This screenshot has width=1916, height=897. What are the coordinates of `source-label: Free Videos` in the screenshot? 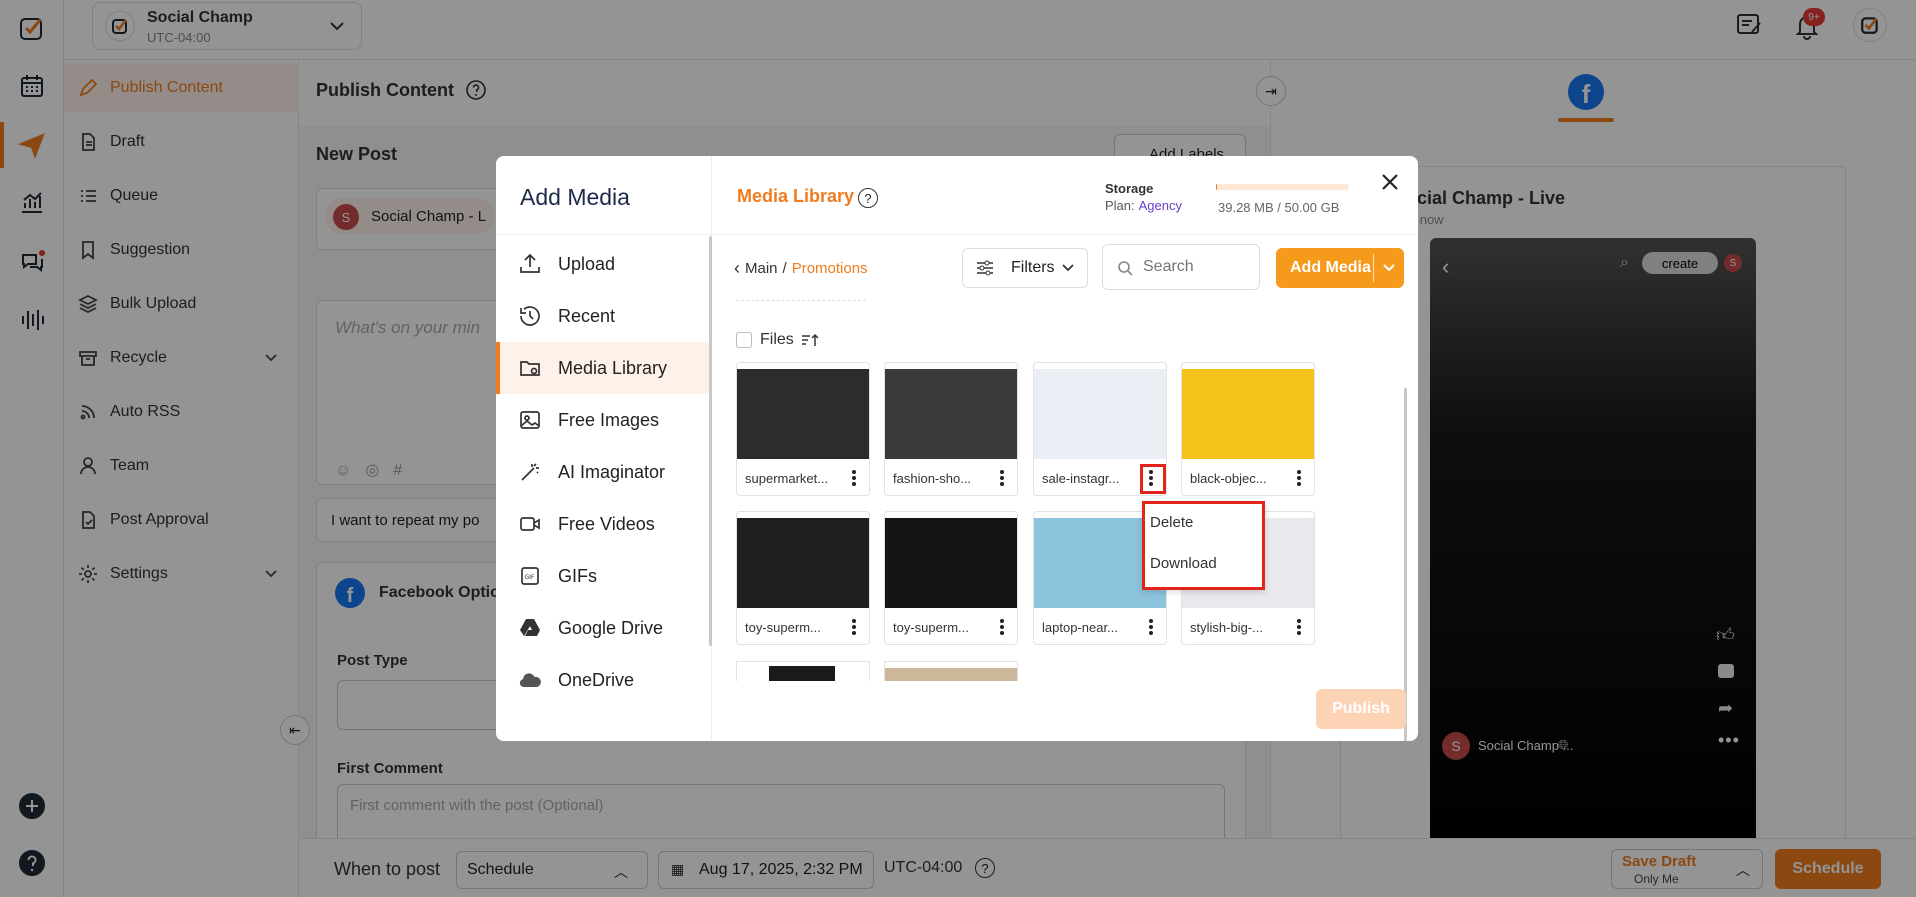 It's located at (606, 523).